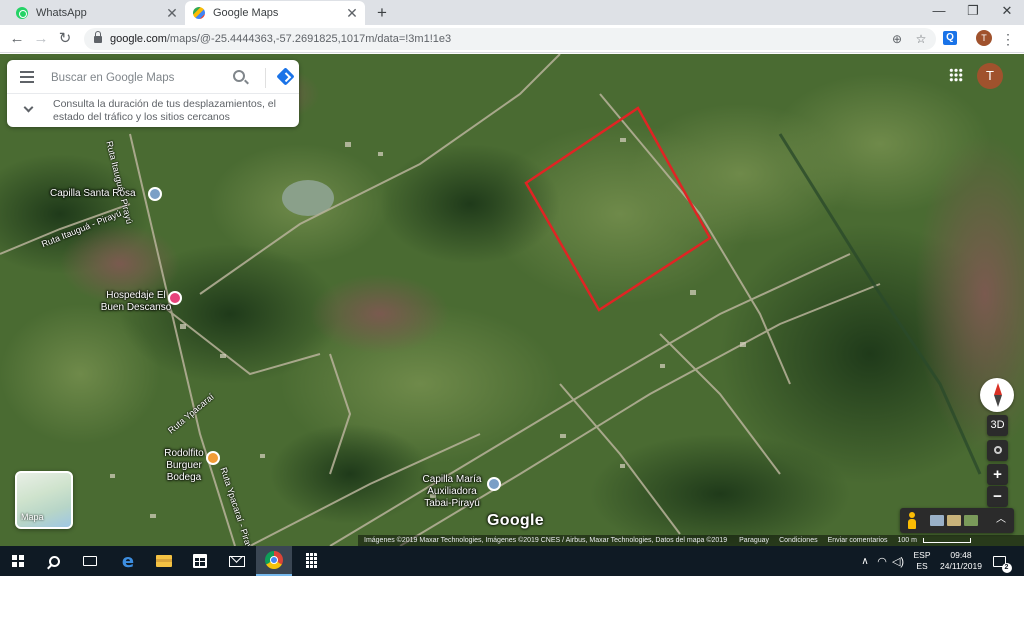  I want to click on extension-icon: Q, so click(950, 38).